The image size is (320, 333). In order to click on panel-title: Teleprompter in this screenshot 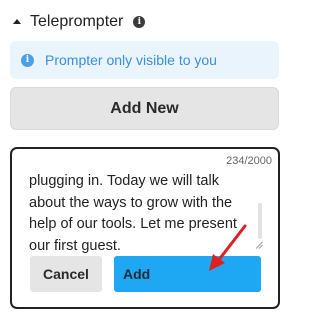, I will do `click(77, 21)`.